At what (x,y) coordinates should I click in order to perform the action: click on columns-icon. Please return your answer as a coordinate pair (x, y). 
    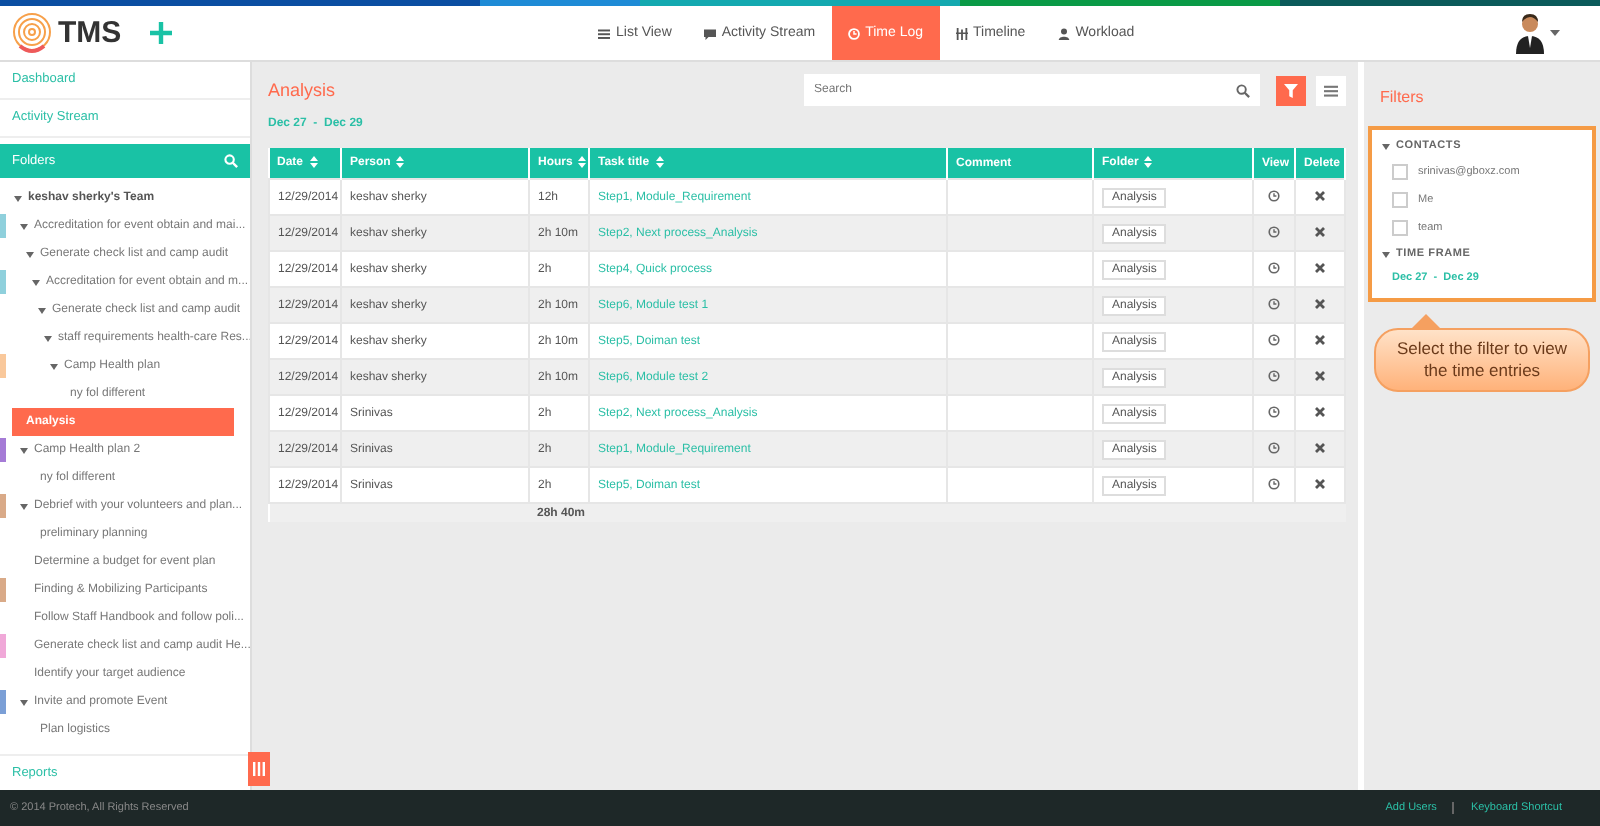
    Looking at the image, I should click on (259, 769).